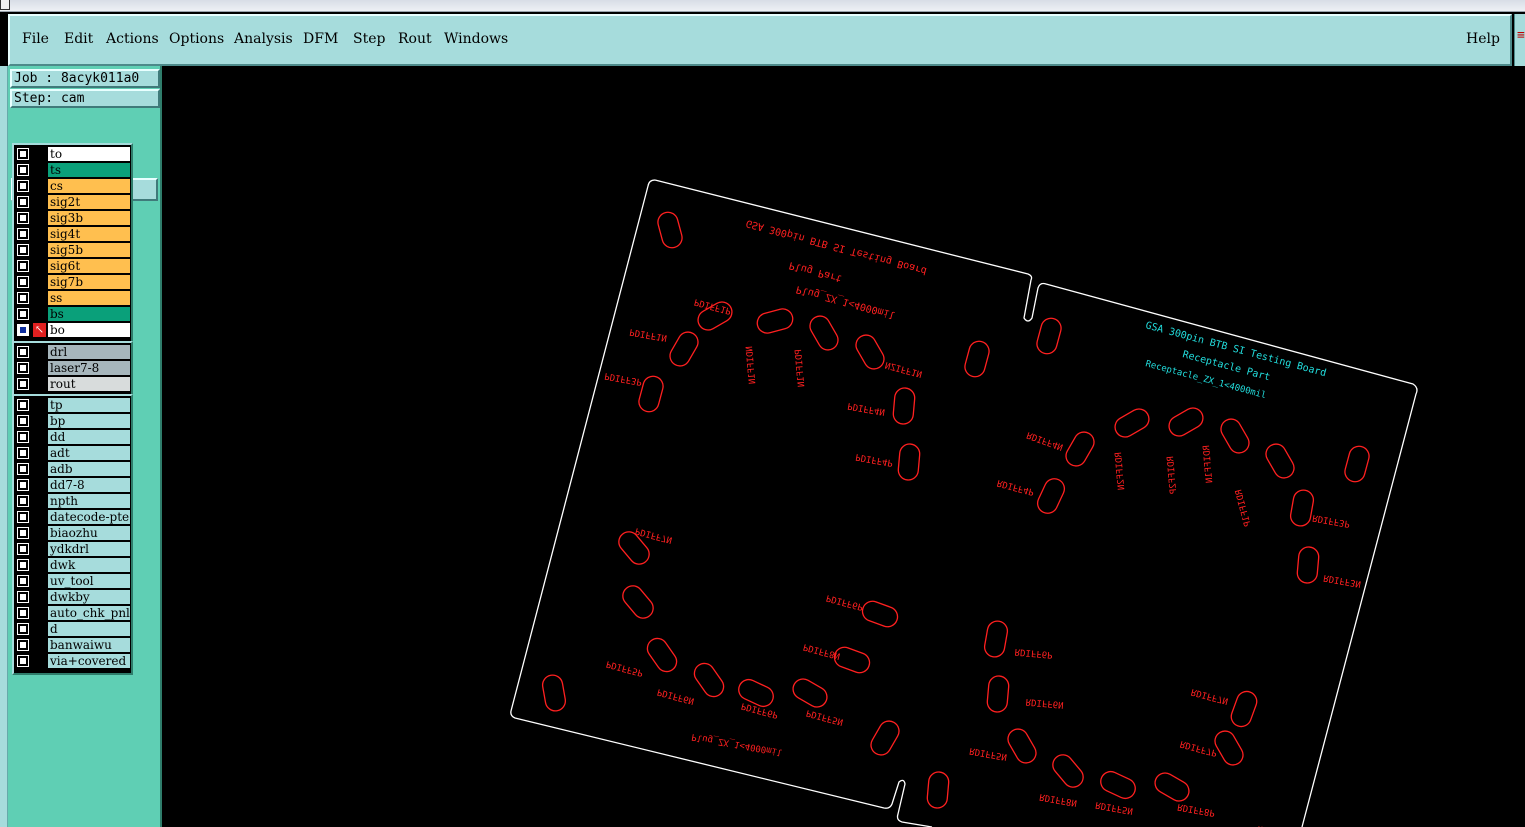 The image size is (1525, 827). Describe the element at coordinates (89, 437) in the screenshot. I see `layer-name: dd` at that location.